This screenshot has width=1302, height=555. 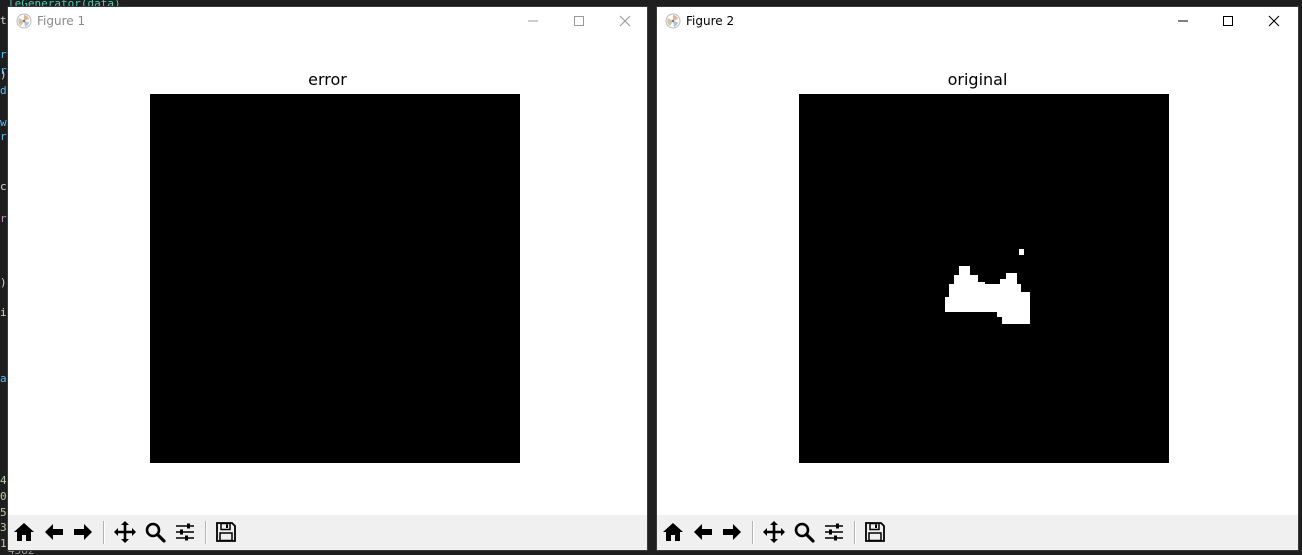 What do you see at coordinates (3, 496) in the screenshot?
I see `editor-code-fragment: 0` at bounding box center [3, 496].